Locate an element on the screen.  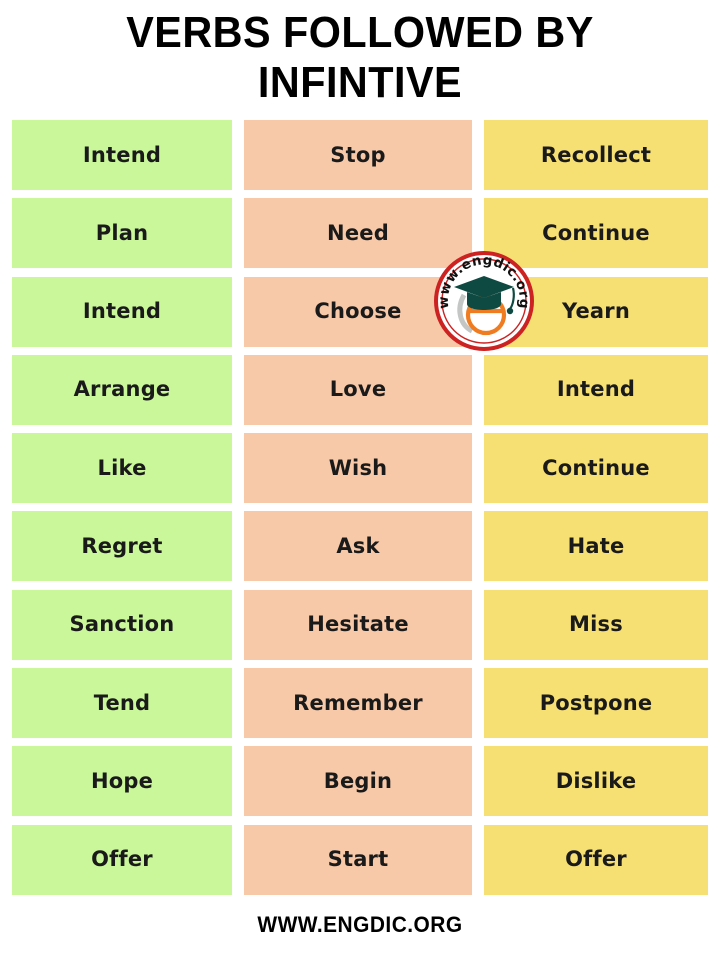
verb-cell: Start is located at coordinates (358, 859).